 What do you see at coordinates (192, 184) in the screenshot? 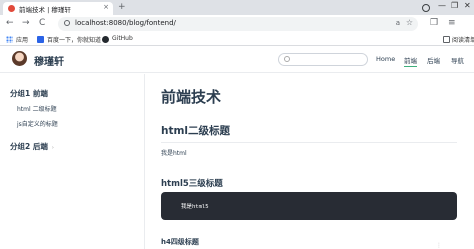
I see `heading-h3: html5三级标题` at bounding box center [192, 184].